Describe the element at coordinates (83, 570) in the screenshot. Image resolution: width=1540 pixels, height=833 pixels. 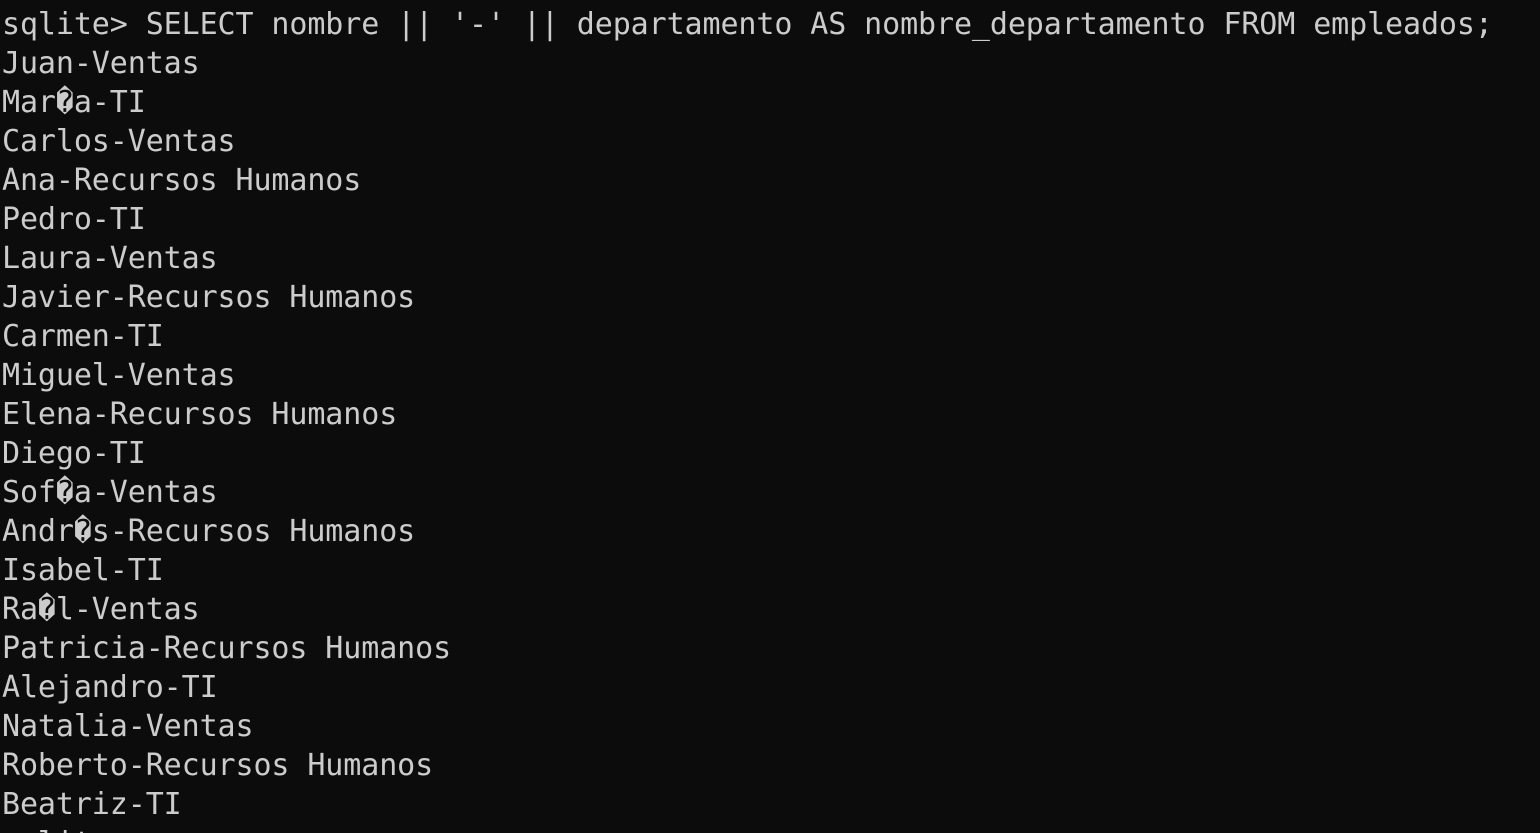
I see `result-row: Isabel-TI` at that location.